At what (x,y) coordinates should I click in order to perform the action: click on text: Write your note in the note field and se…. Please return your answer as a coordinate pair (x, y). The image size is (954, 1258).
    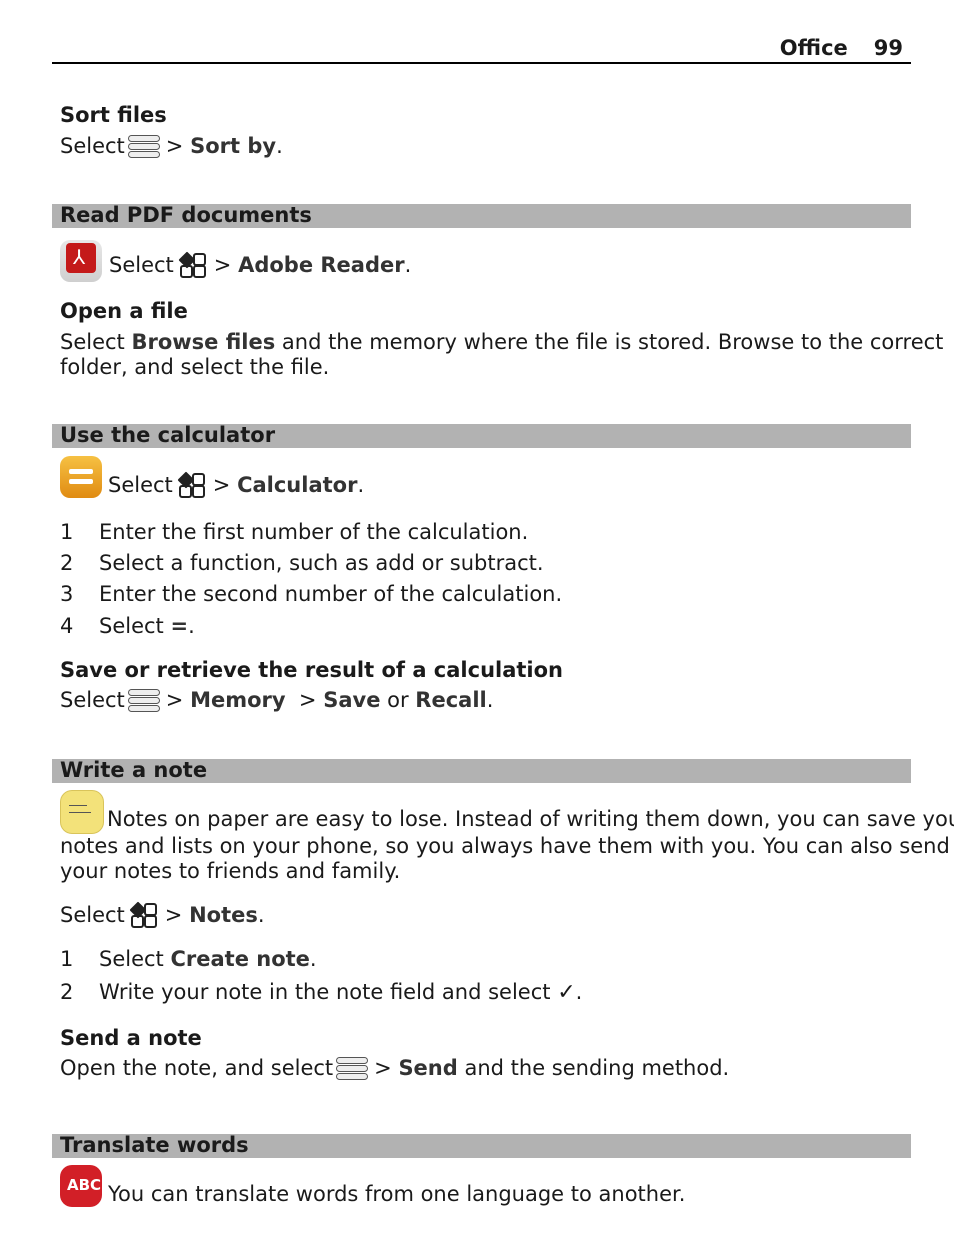
    Looking at the image, I should click on (328, 992).